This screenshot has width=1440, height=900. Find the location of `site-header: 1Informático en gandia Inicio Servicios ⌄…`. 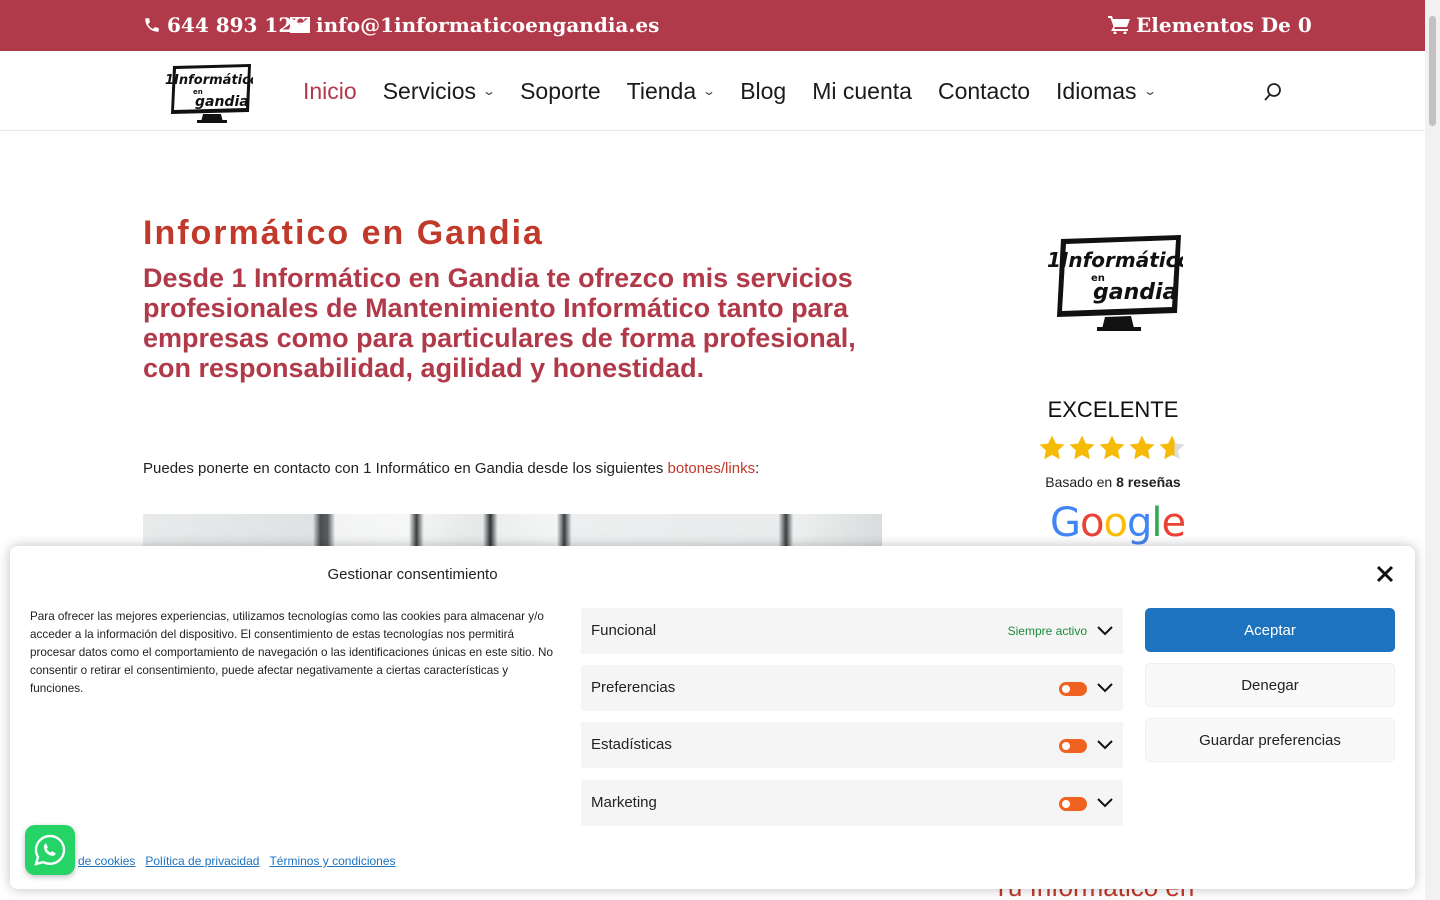

site-header: 1Informático en gandia Inicio Servicios ⌄… is located at coordinates (712, 91).